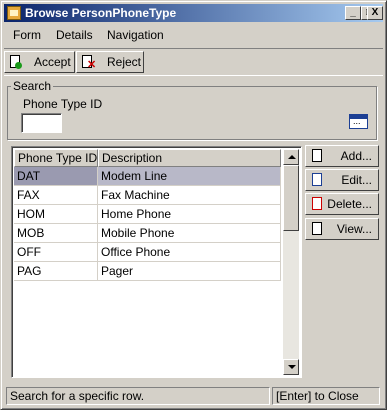  I want to click on cell-description: Mobile Phone, so click(189, 233).